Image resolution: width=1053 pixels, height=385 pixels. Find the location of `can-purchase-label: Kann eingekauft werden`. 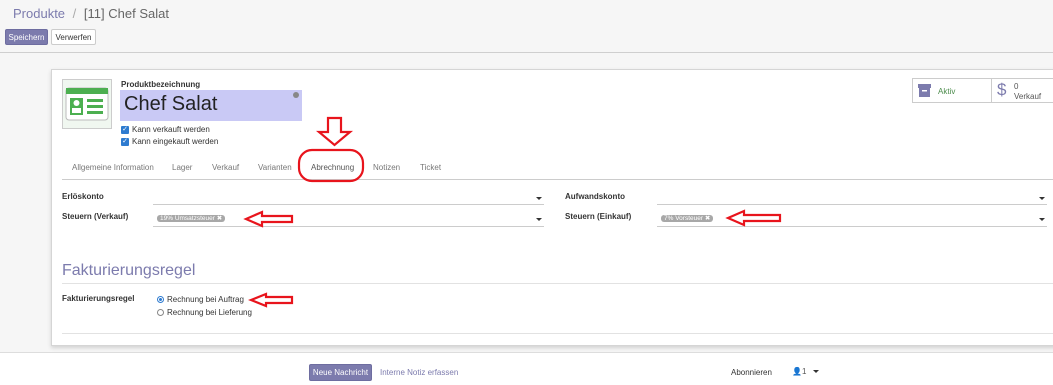

can-purchase-label: Kann eingekauft werden is located at coordinates (175, 141).